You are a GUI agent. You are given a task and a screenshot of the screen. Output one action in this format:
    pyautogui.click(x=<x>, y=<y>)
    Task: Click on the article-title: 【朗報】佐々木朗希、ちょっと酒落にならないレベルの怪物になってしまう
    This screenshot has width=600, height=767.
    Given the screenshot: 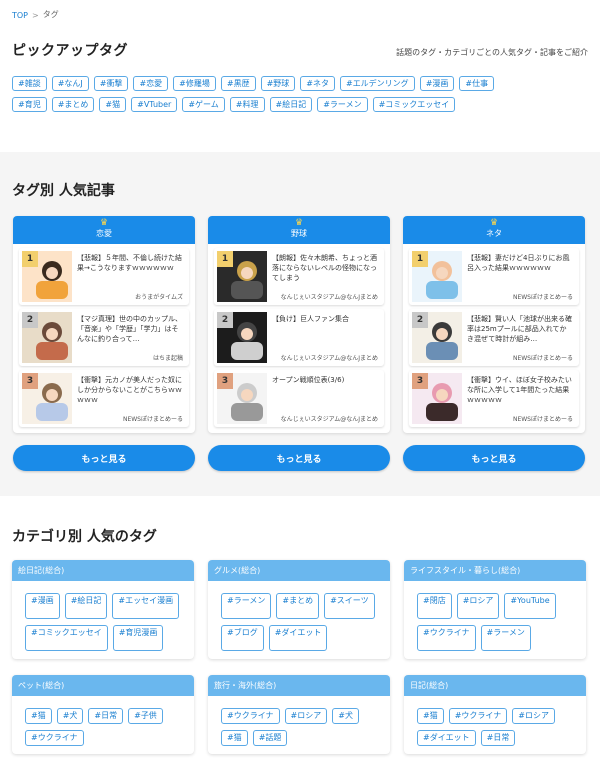 What is the action you would take?
    pyautogui.click(x=325, y=268)
    